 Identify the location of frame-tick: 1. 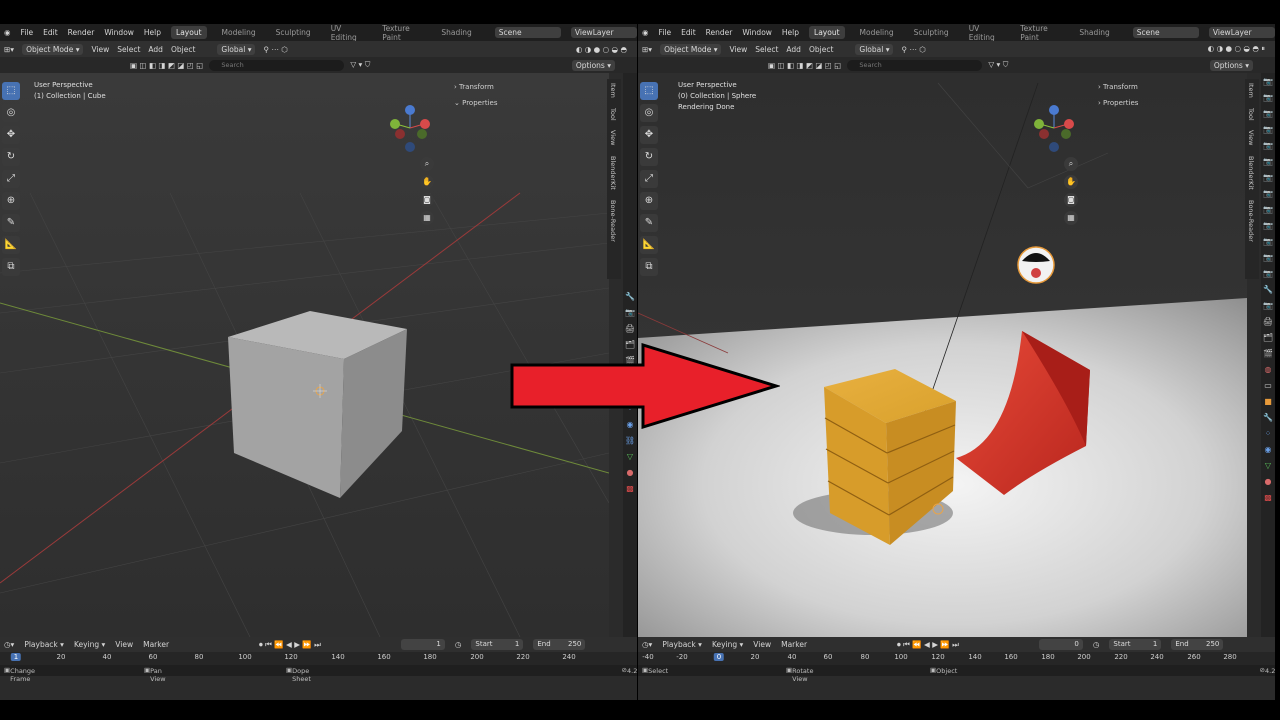
(16, 657).